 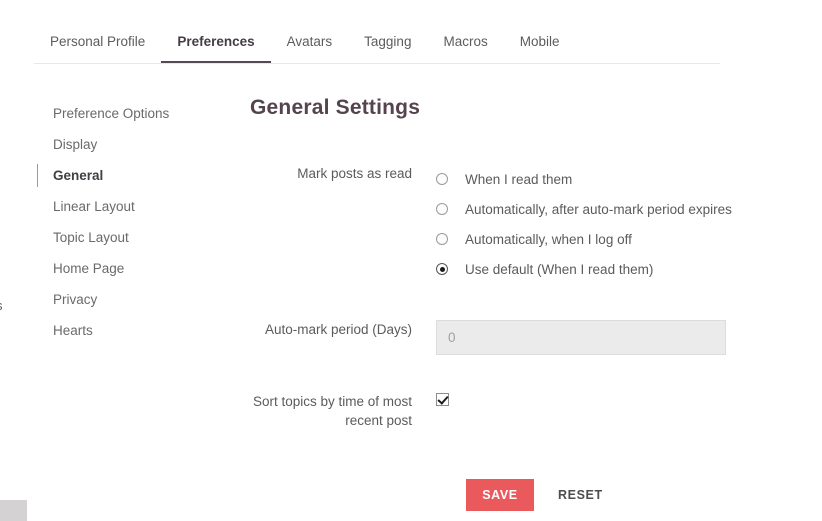 I want to click on tab-tagging: Tagging, so click(x=387, y=42).